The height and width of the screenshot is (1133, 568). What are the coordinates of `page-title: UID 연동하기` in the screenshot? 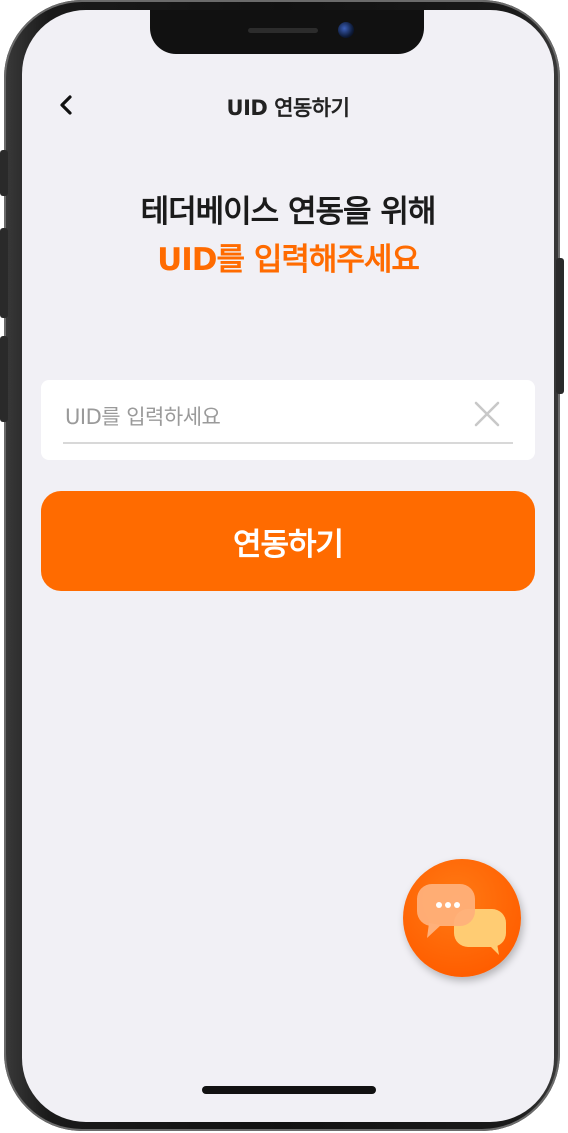 It's located at (288, 108).